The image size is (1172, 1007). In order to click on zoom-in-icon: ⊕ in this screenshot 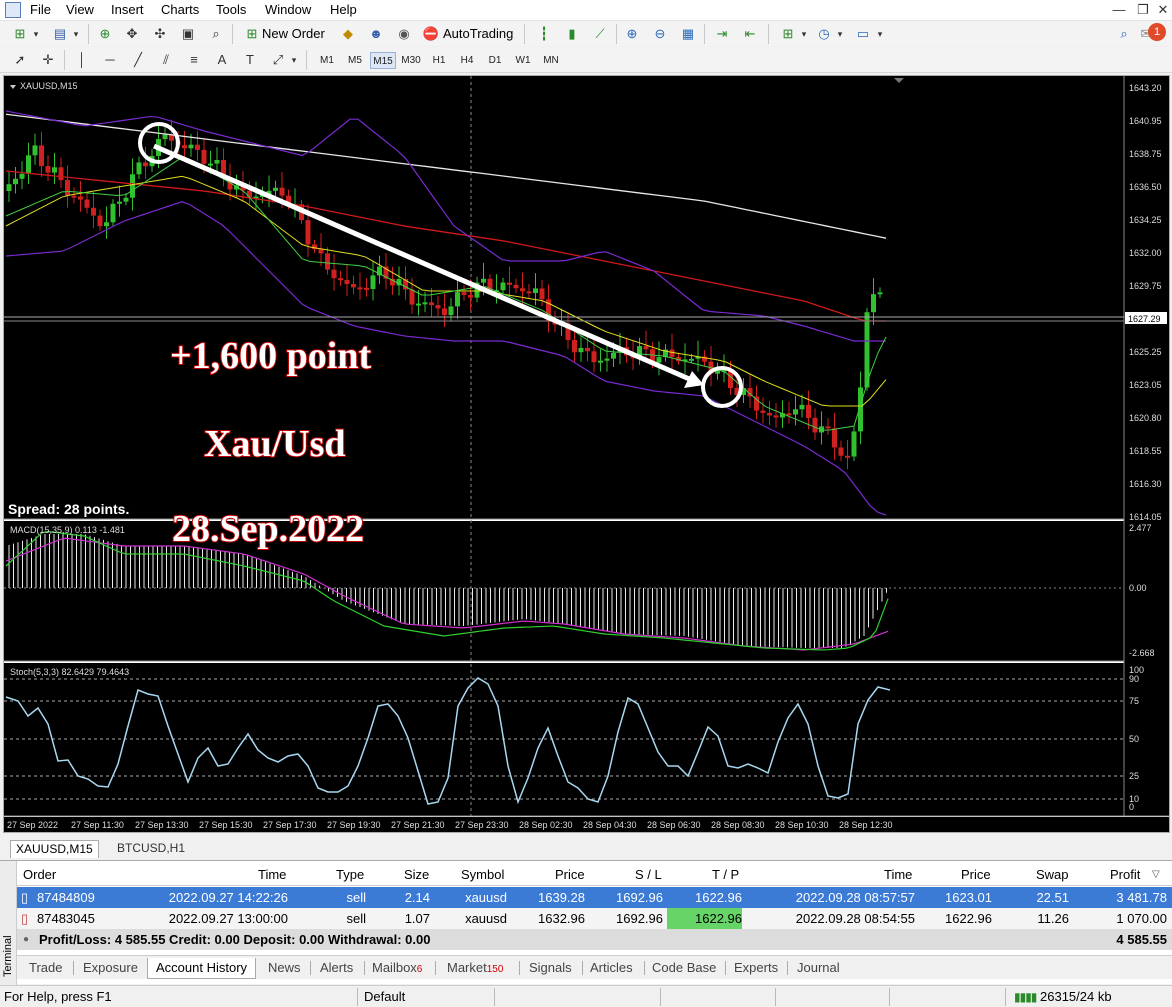, I will do `click(632, 34)`.